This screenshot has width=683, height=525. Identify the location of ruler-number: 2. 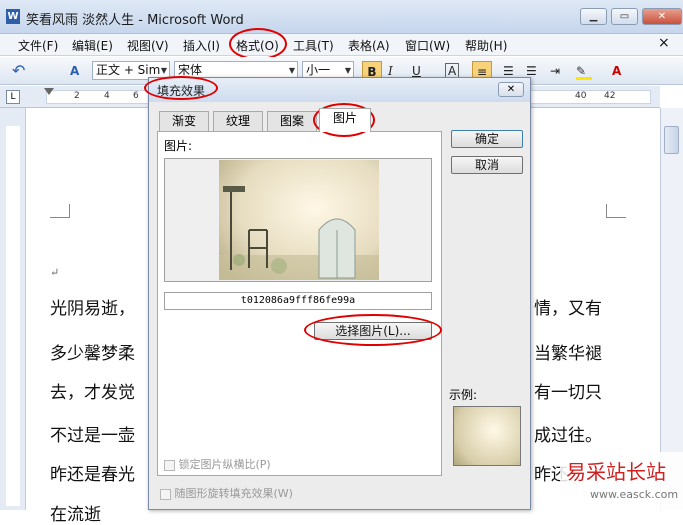
(77, 96).